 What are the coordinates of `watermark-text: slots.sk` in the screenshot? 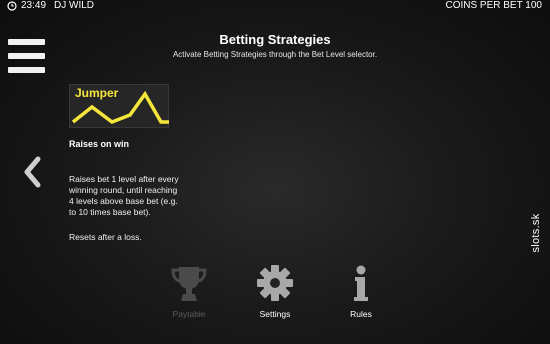 It's located at (536, 233).